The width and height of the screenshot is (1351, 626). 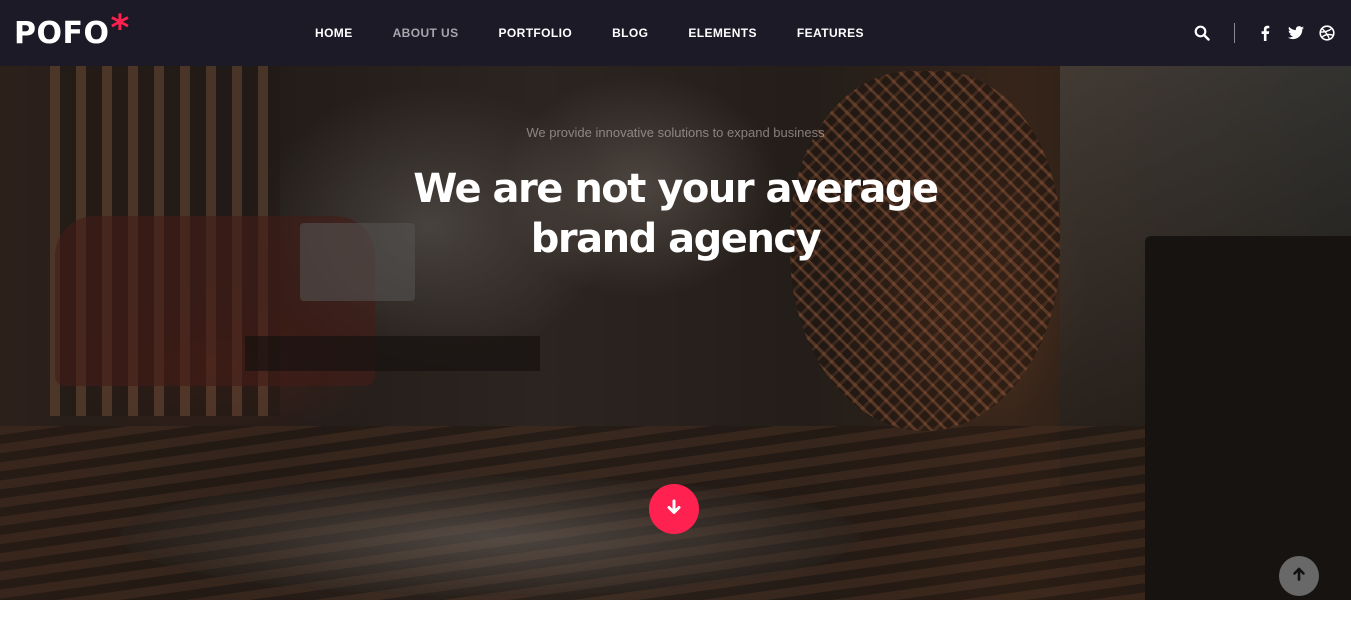 What do you see at coordinates (1265, 33) in the screenshot?
I see `facebook-icon` at bounding box center [1265, 33].